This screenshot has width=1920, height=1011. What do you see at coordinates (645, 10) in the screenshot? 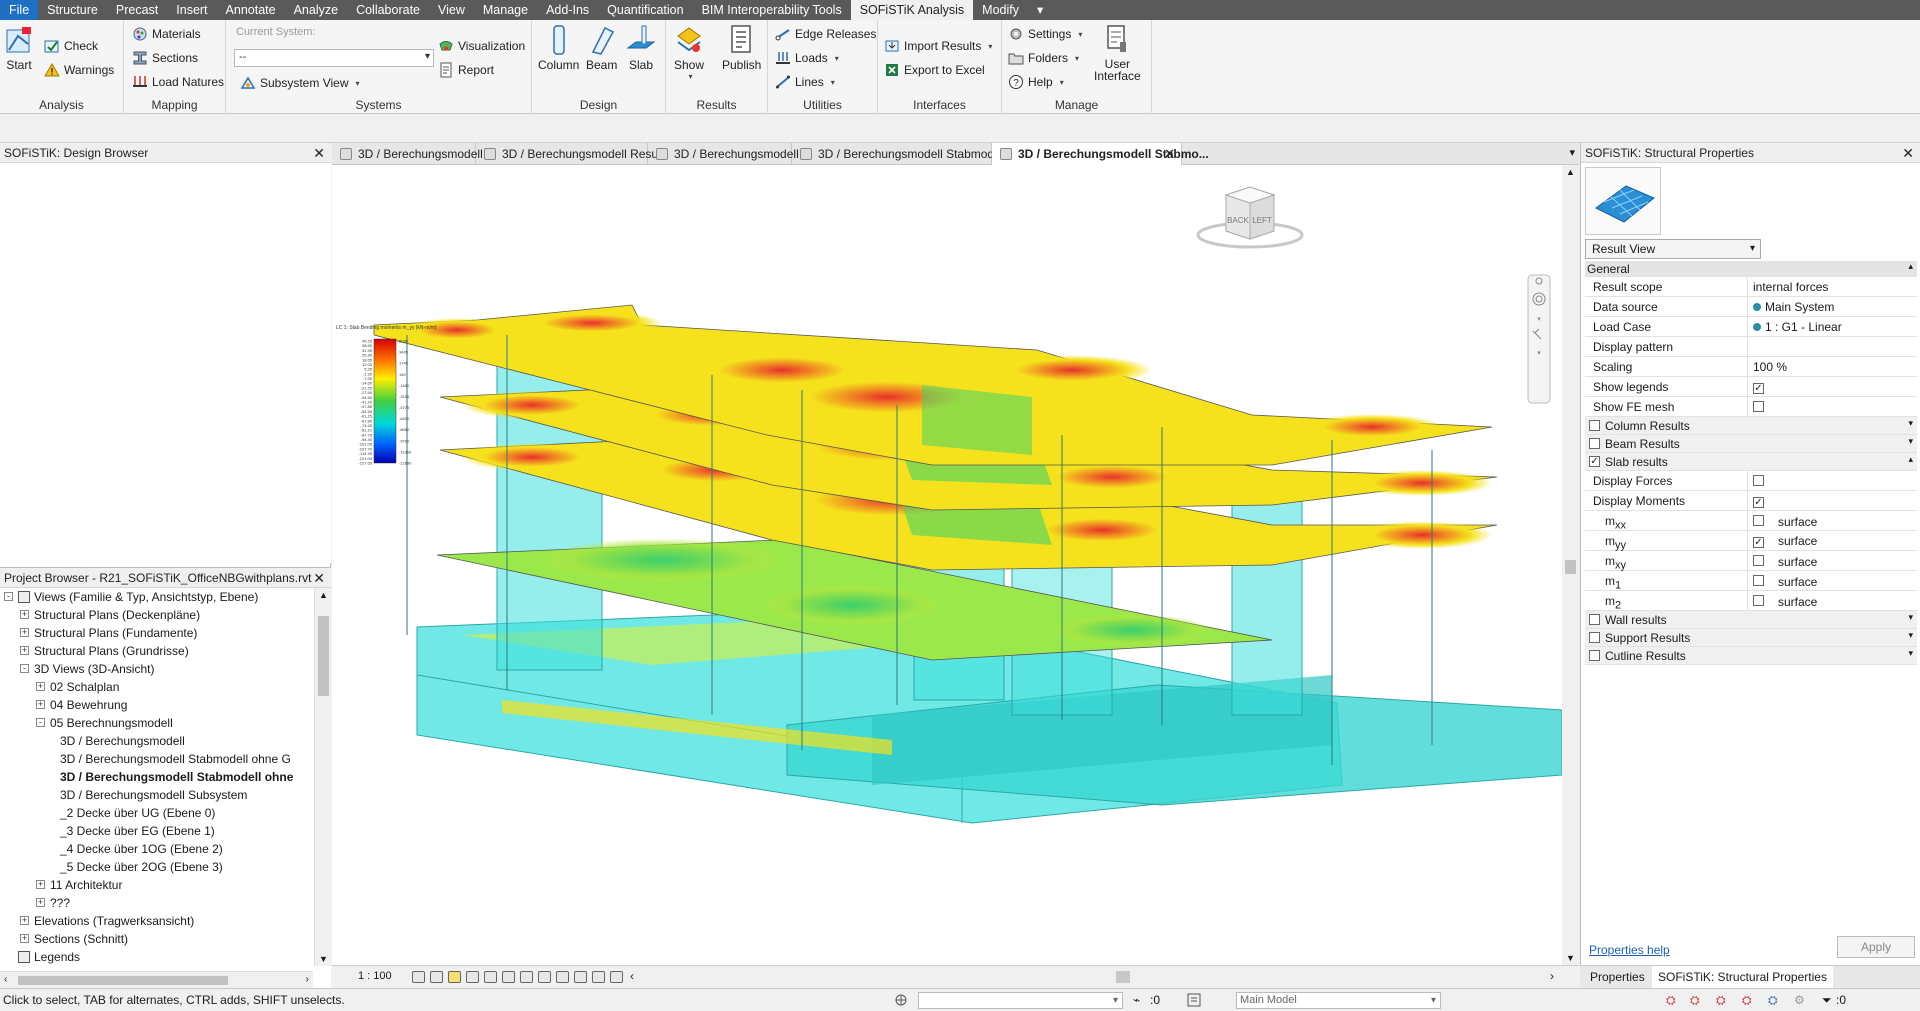
I see `menu-item-quantification: Quantification` at bounding box center [645, 10].